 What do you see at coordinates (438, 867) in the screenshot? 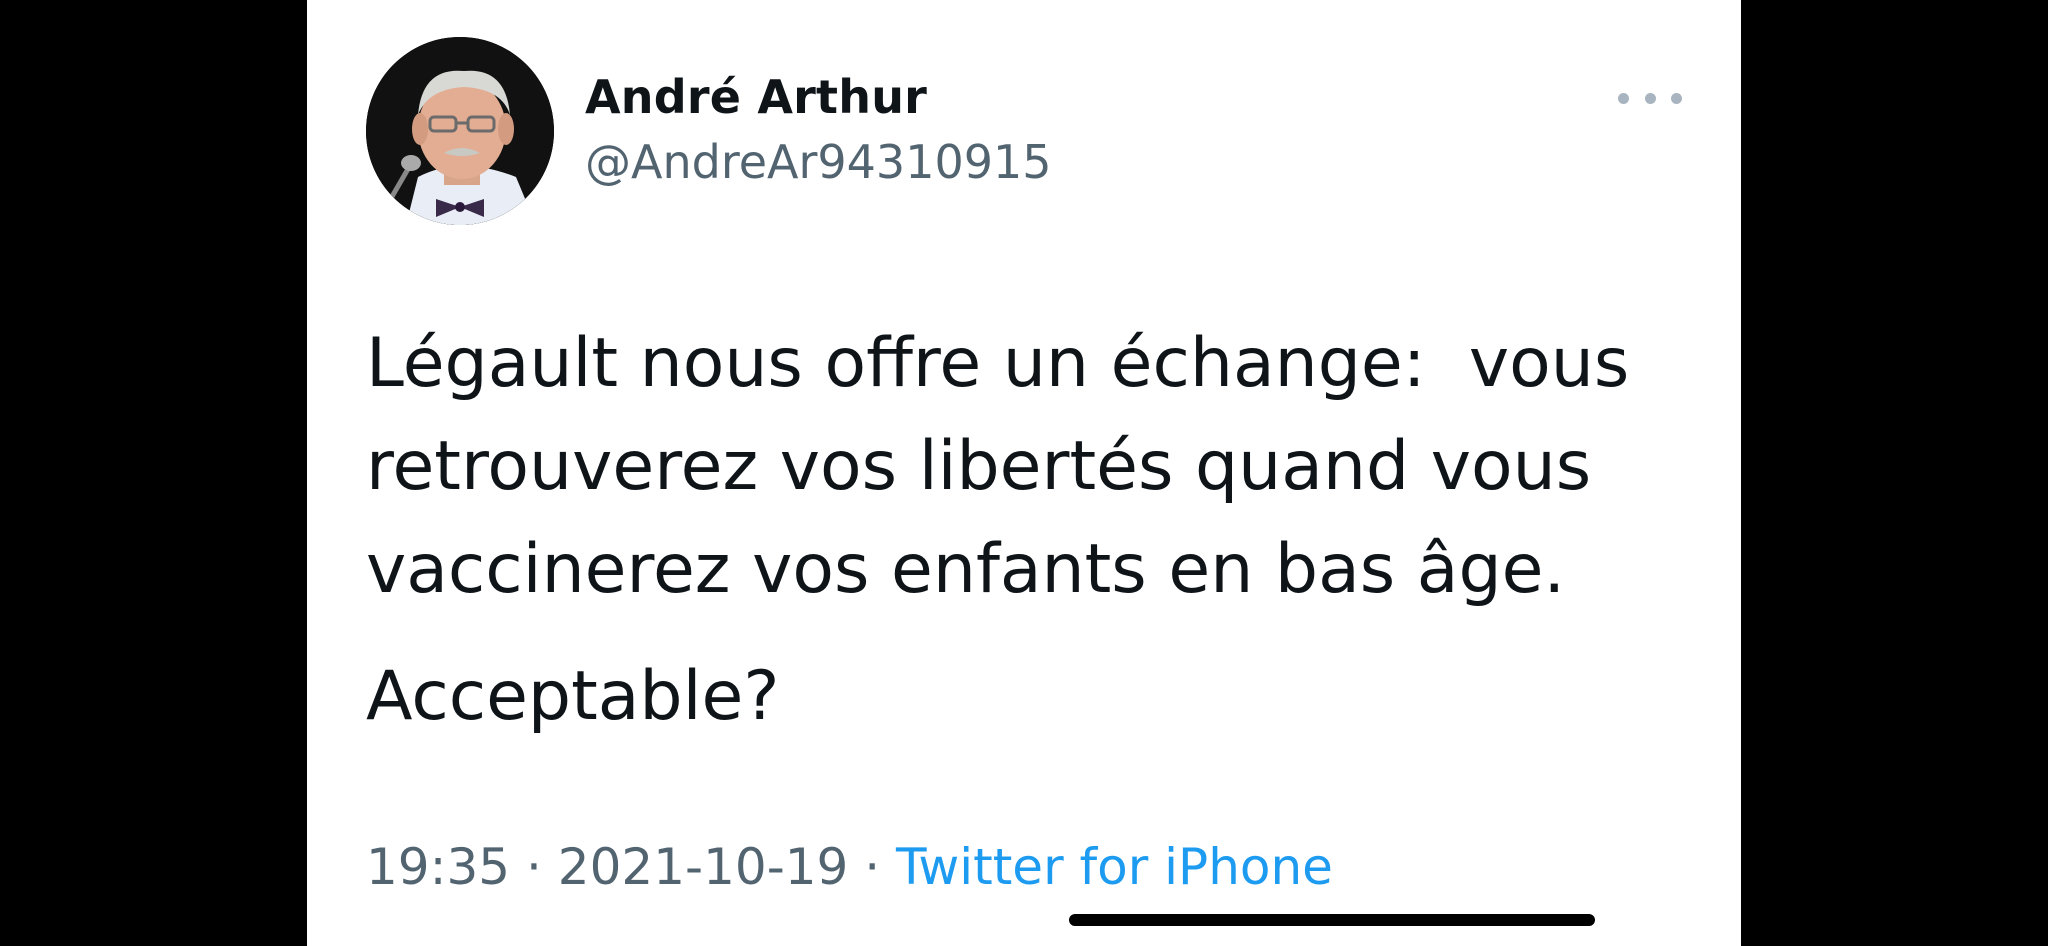
I see `tweet-time: 19:35` at bounding box center [438, 867].